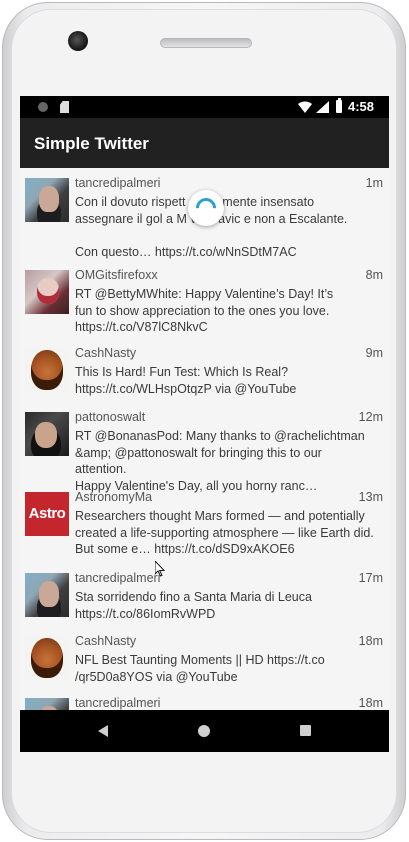  Describe the element at coordinates (91, 143) in the screenshot. I see `app-title: Simple Twitter` at that location.